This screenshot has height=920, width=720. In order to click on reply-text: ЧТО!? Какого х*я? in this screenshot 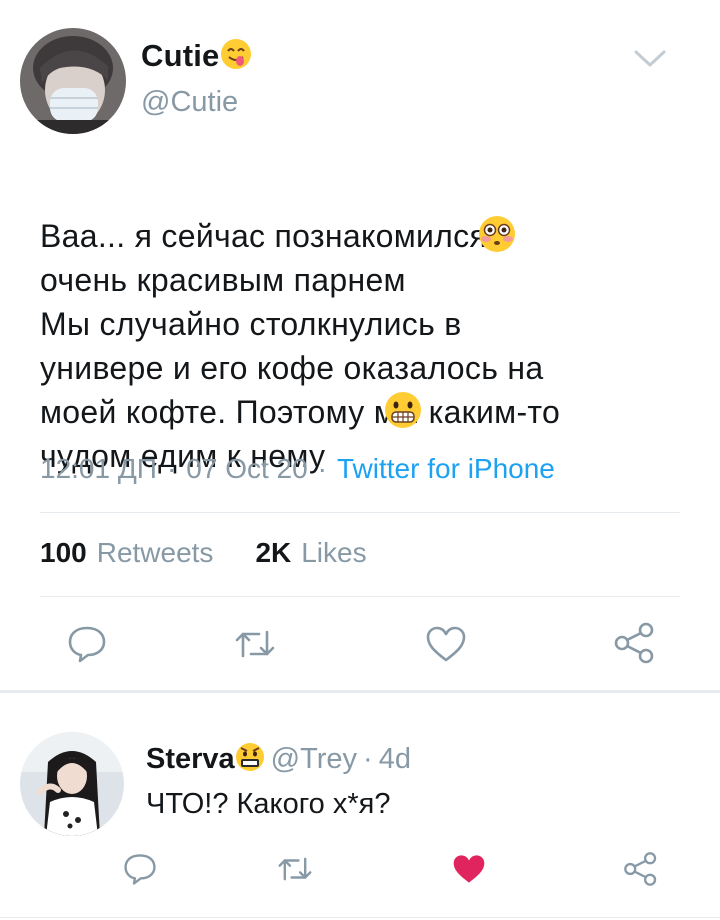, I will do `click(268, 804)`.